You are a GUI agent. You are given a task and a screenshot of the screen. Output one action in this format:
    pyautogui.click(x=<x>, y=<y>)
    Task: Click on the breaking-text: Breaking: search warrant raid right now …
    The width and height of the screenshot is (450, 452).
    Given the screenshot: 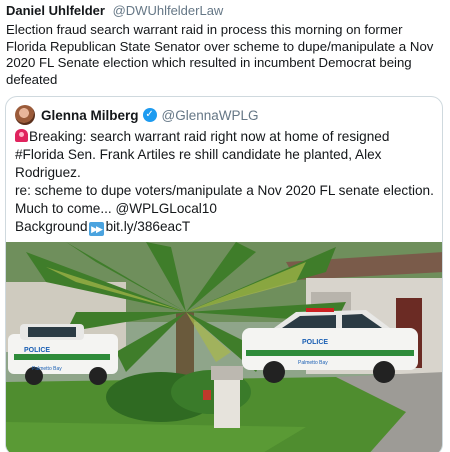 What is the action you would take?
    pyautogui.click(x=202, y=154)
    